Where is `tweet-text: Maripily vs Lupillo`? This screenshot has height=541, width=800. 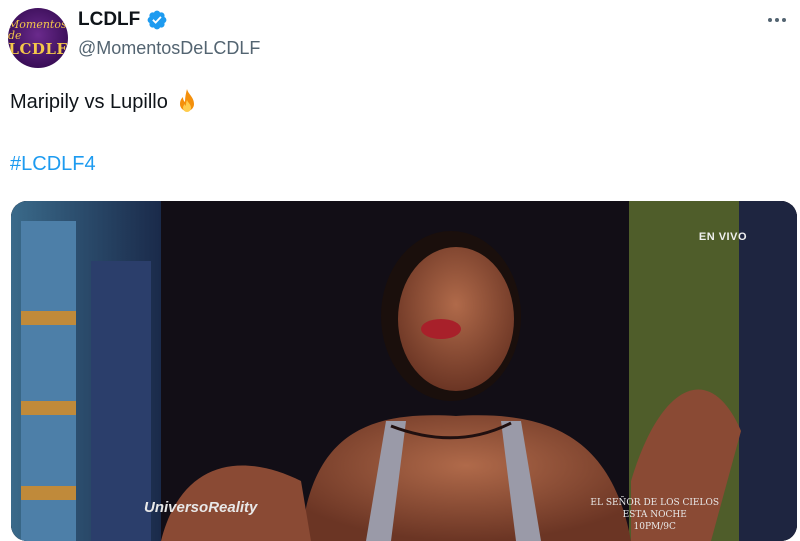
tweet-text: Maripily vs Lupillo is located at coordinates (105, 102).